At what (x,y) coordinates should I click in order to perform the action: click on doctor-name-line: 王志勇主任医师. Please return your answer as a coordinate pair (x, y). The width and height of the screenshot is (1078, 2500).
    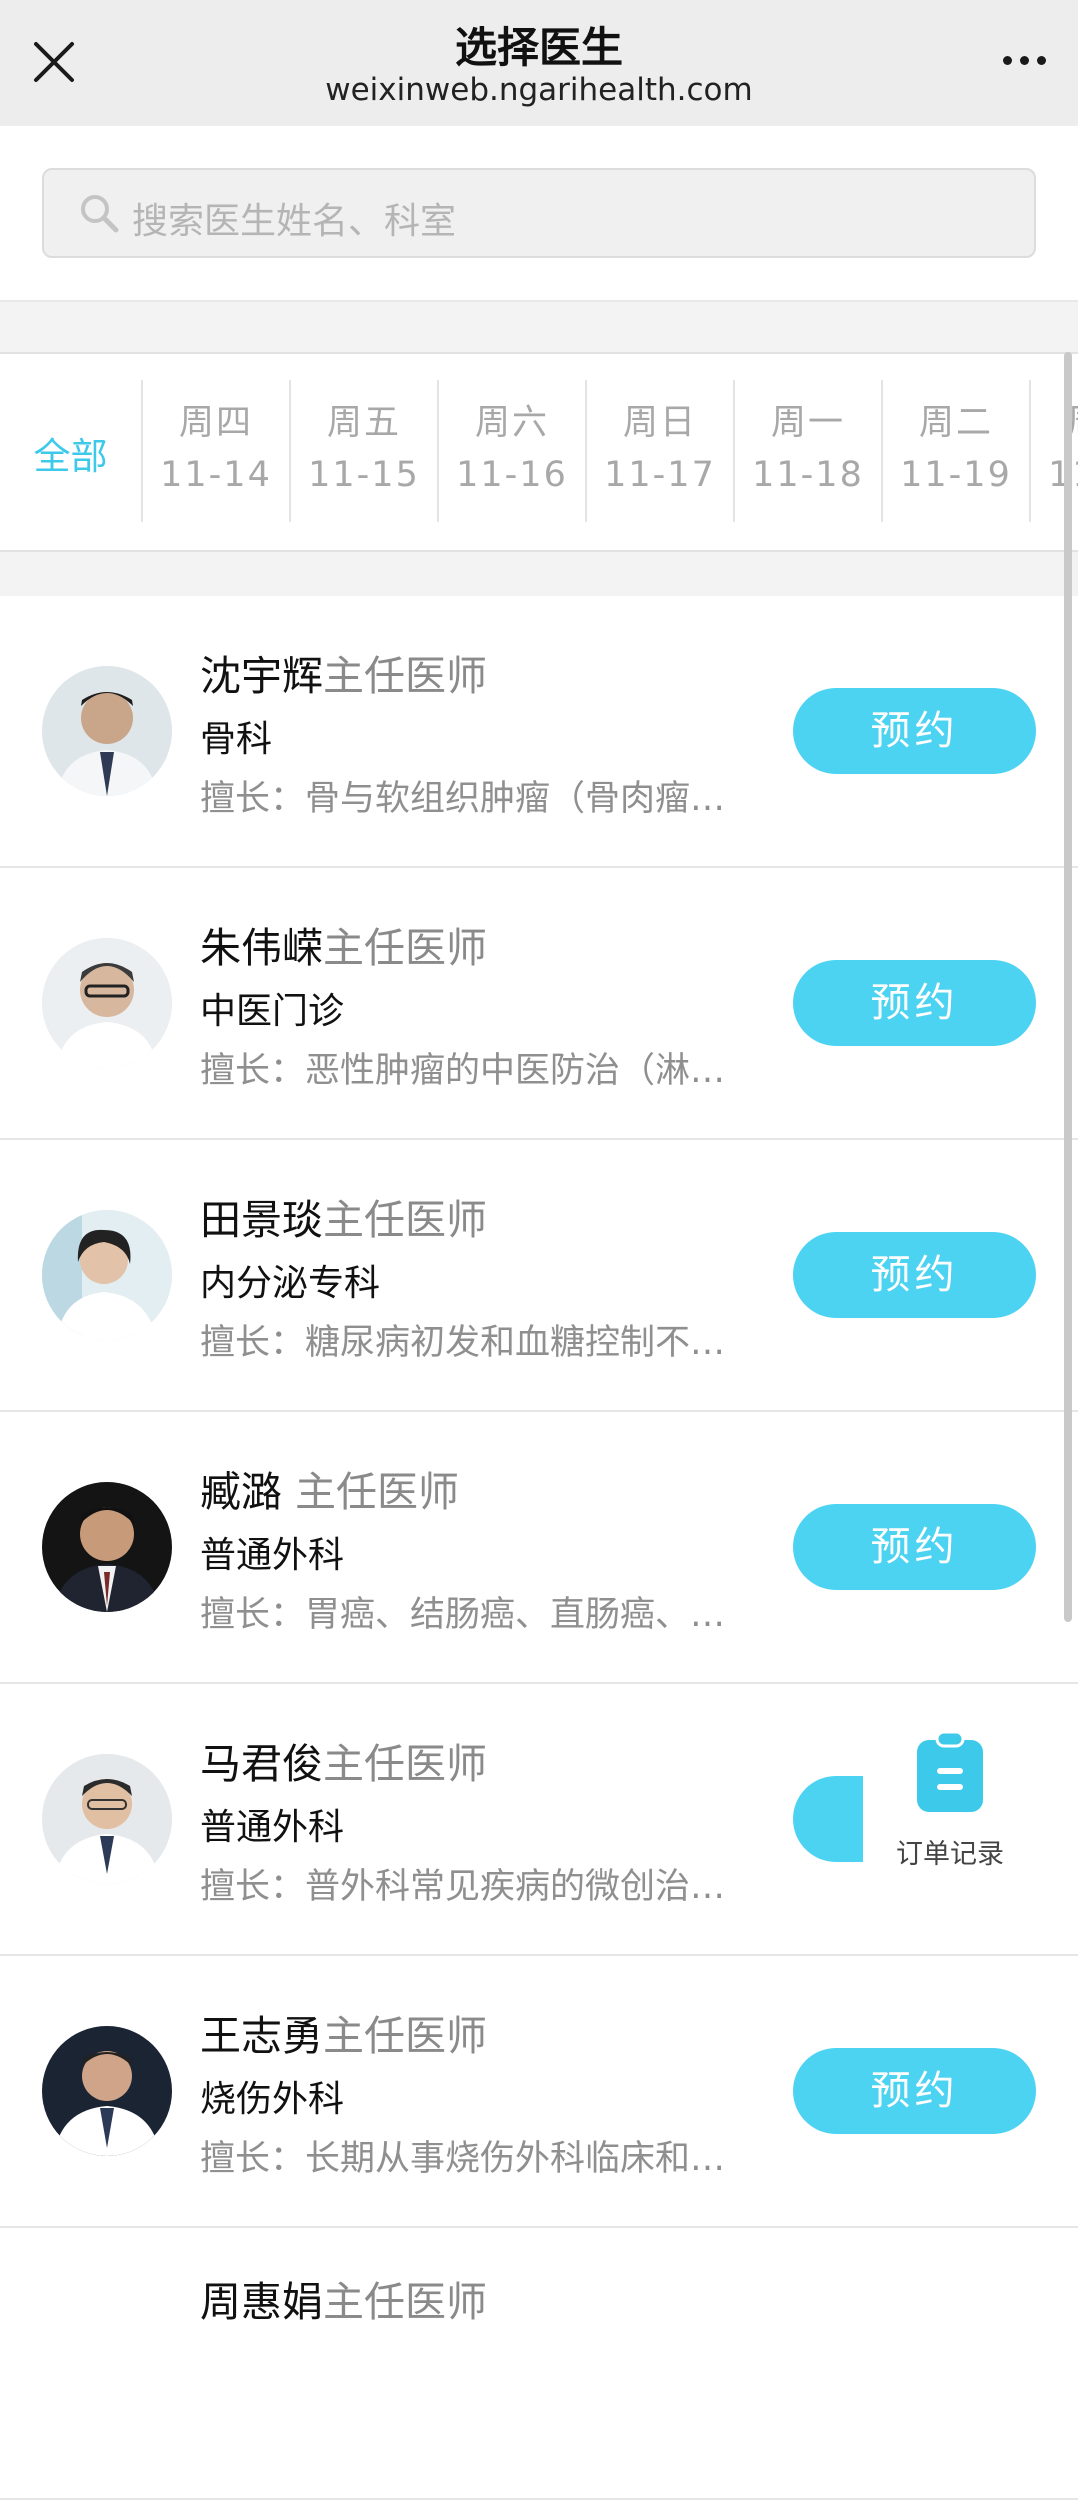
    Looking at the image, I should click on (343, 2032).